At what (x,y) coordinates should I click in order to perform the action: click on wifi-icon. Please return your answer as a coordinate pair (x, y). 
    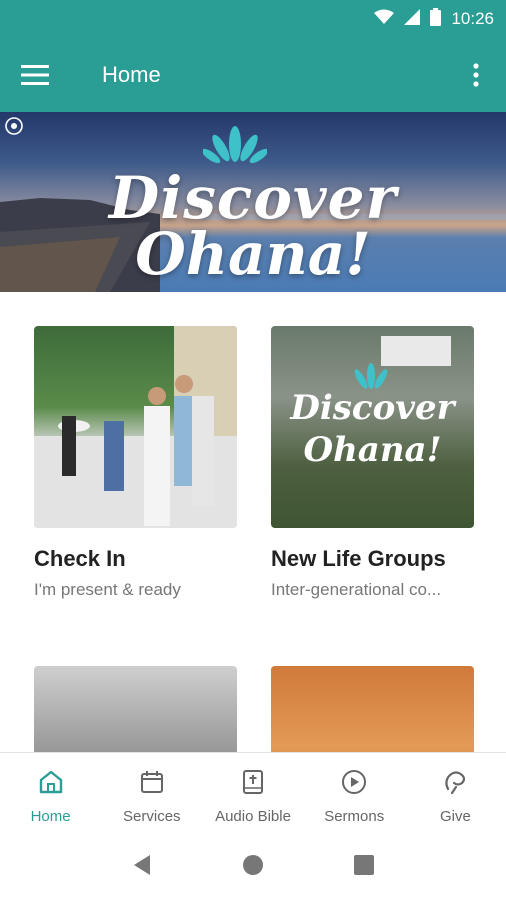
    Looking at the image, I should click on (384, 19).